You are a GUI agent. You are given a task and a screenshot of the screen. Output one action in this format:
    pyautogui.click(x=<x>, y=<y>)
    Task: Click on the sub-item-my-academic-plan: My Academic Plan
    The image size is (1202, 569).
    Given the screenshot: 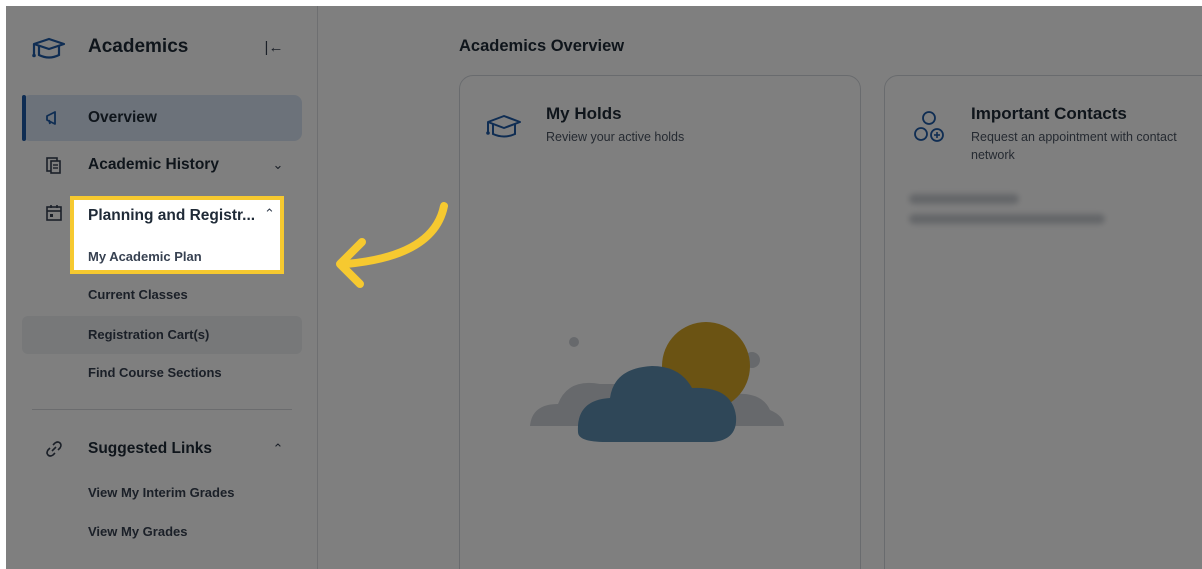 What is the action you would take?
    pyautogui.click(x=145, y=256)
    